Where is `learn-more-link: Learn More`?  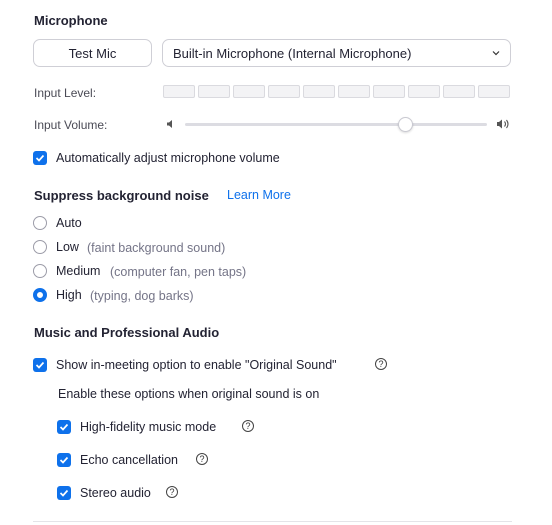 learn-more-link: Learn More is located at coordinates (259, 195).